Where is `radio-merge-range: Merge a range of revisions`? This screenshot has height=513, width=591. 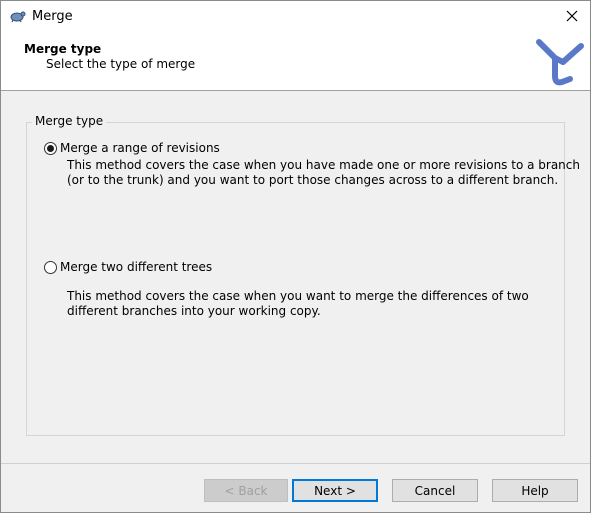 radio-merge-range: Merge a range of revisions is located at coordinates (132, 148).